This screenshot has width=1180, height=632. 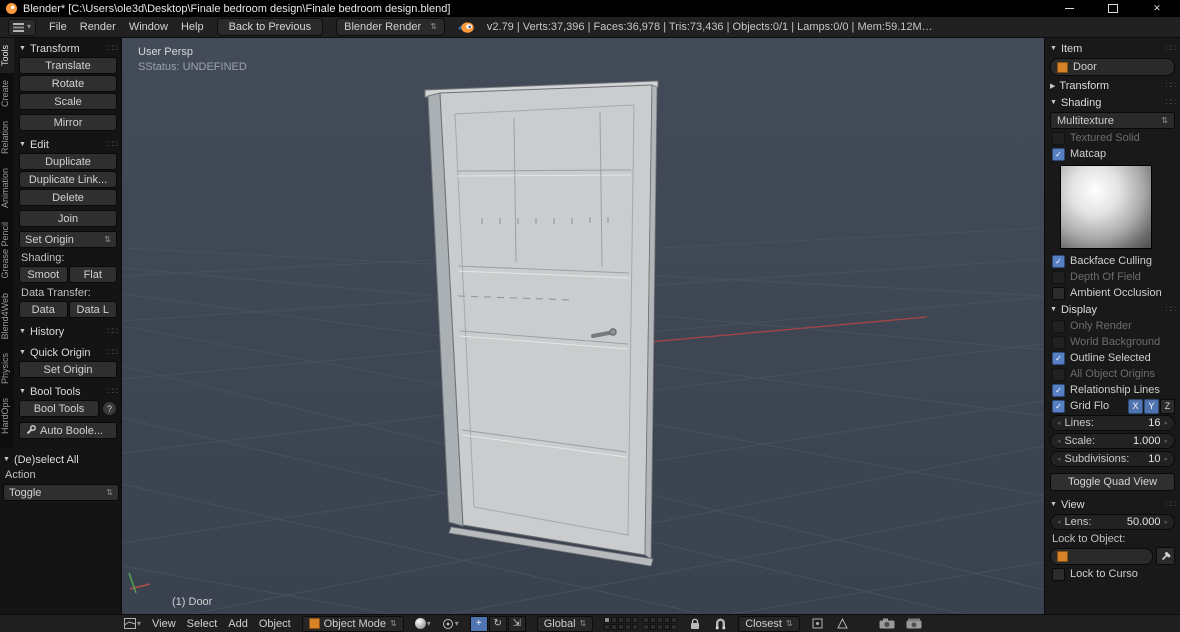 What do you see at coordinates (69, 352) in the screenshot?
I see `panel-header-quick-origin: ▼ Quick Origin ∷∷` at bounding box center [69, 352].